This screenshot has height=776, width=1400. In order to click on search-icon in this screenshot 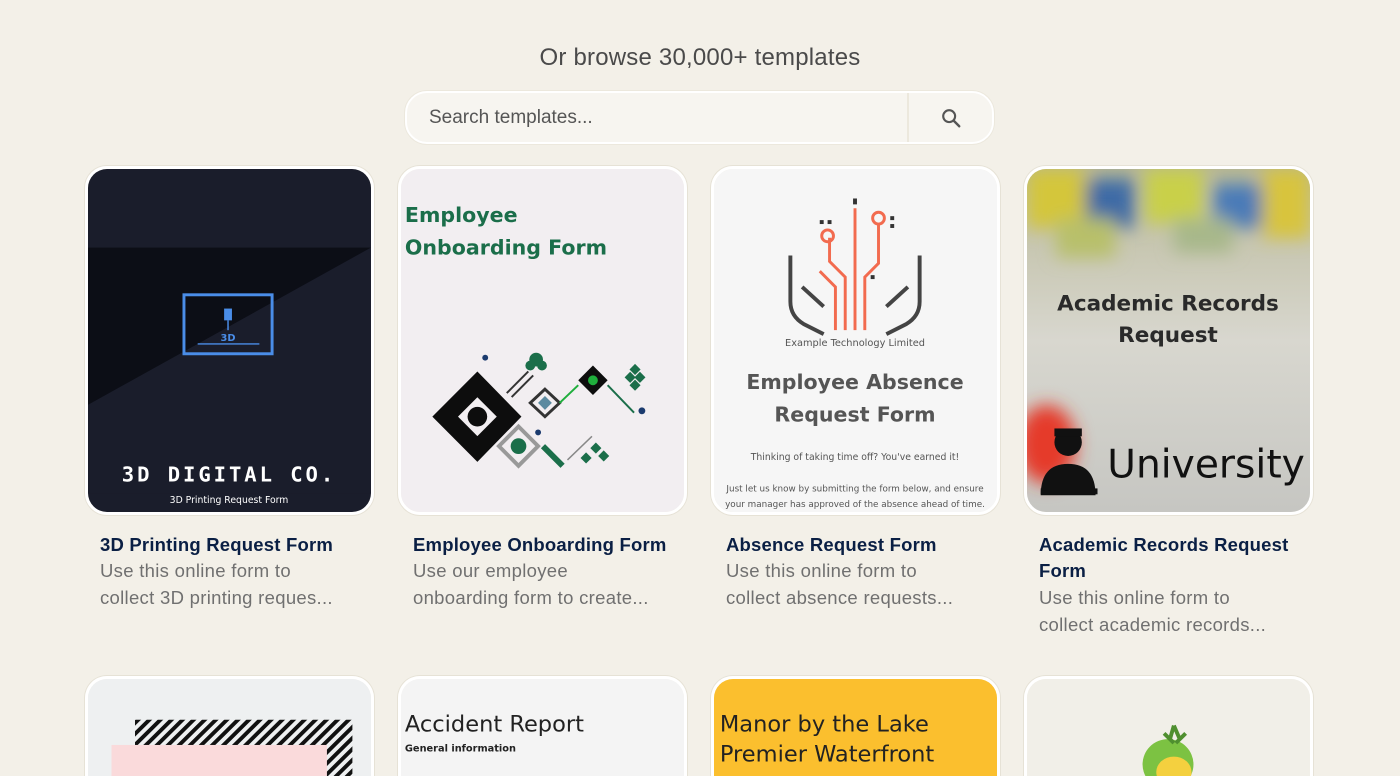, I will do `click(950, 117)`.